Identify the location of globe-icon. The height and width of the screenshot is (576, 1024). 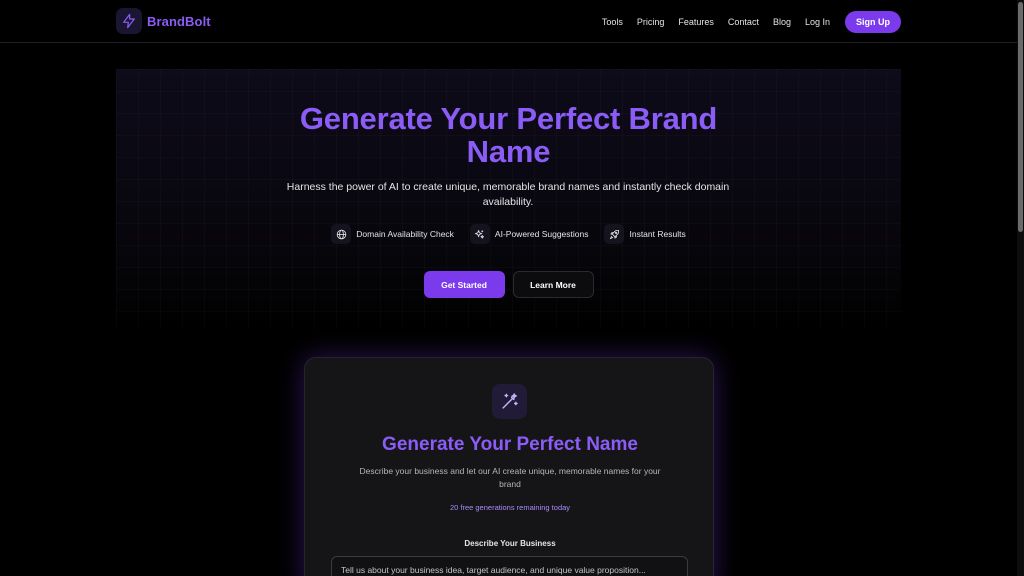
(341, 234).